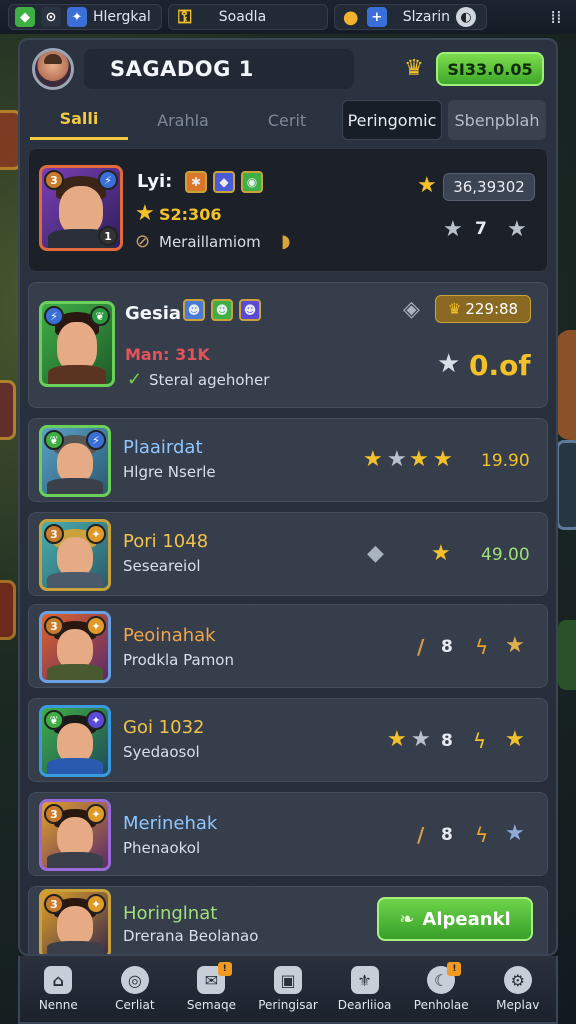 The image size is (576, 1024). Describe the element at coordinates (483, 309) in the screenshot. I see `value-display: ♛ 229:88` at that location.